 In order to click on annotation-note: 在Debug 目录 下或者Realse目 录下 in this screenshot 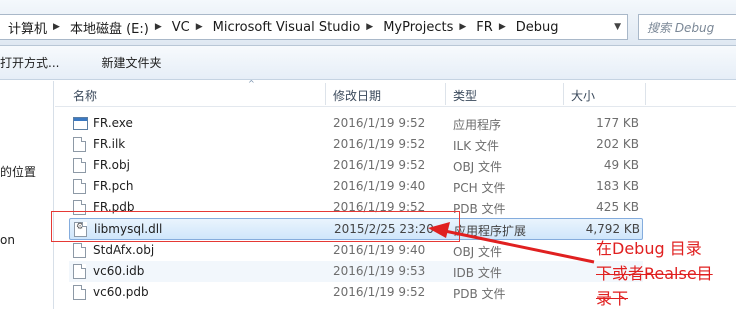, I will do `click(666, 272)`.